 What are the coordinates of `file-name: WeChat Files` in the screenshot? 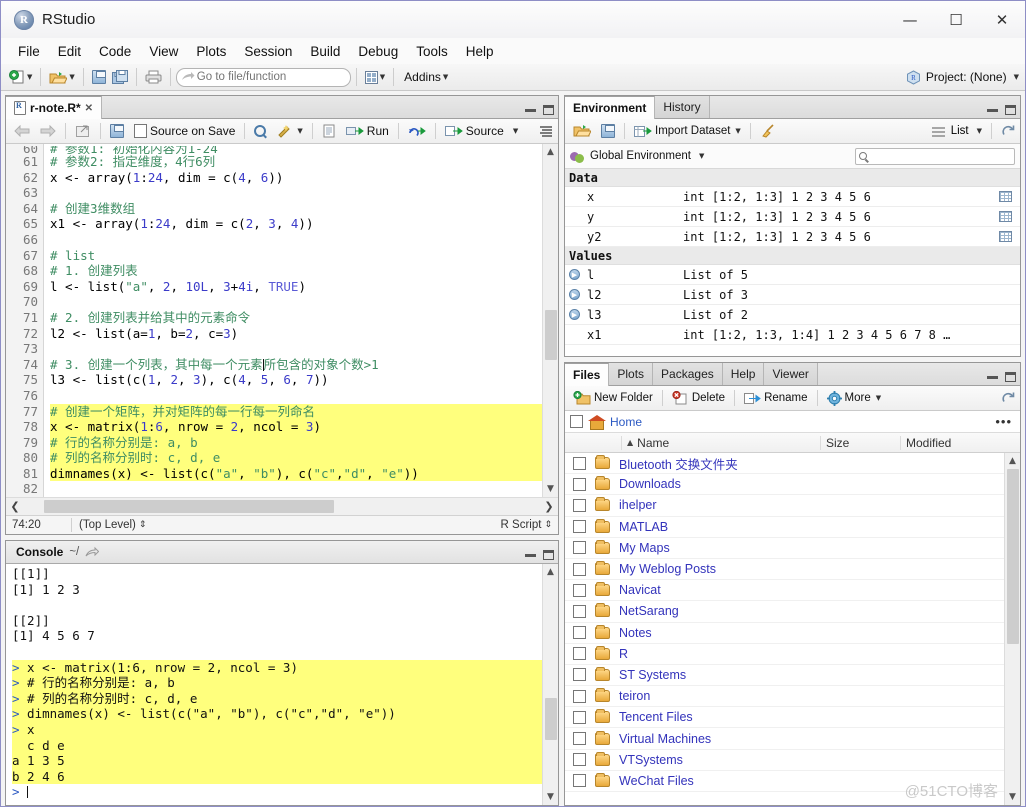 It's located at (656, 781).